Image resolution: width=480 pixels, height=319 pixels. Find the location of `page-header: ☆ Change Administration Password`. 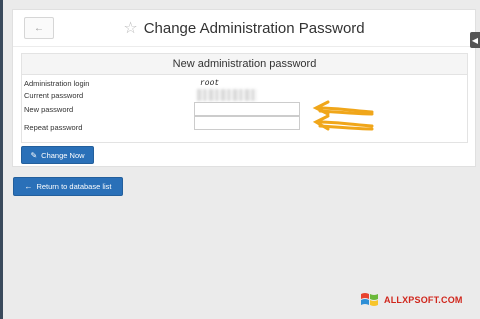

page-header: ☆ Change Administration Password is located at coordinates (244, 28).